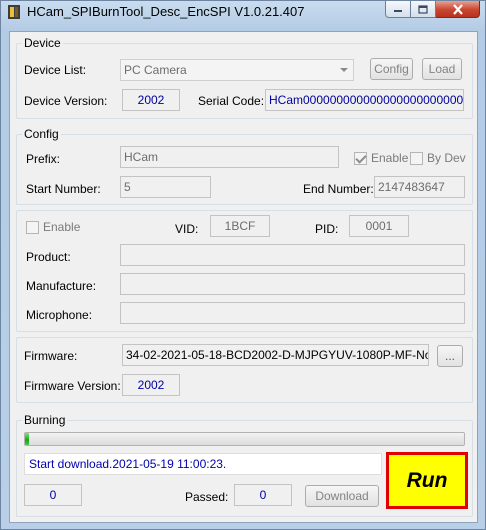  What do you see at coordinates (165, 187) in the screenshot?
I see `start-number-field: 5` at bounding box center [165, 187].